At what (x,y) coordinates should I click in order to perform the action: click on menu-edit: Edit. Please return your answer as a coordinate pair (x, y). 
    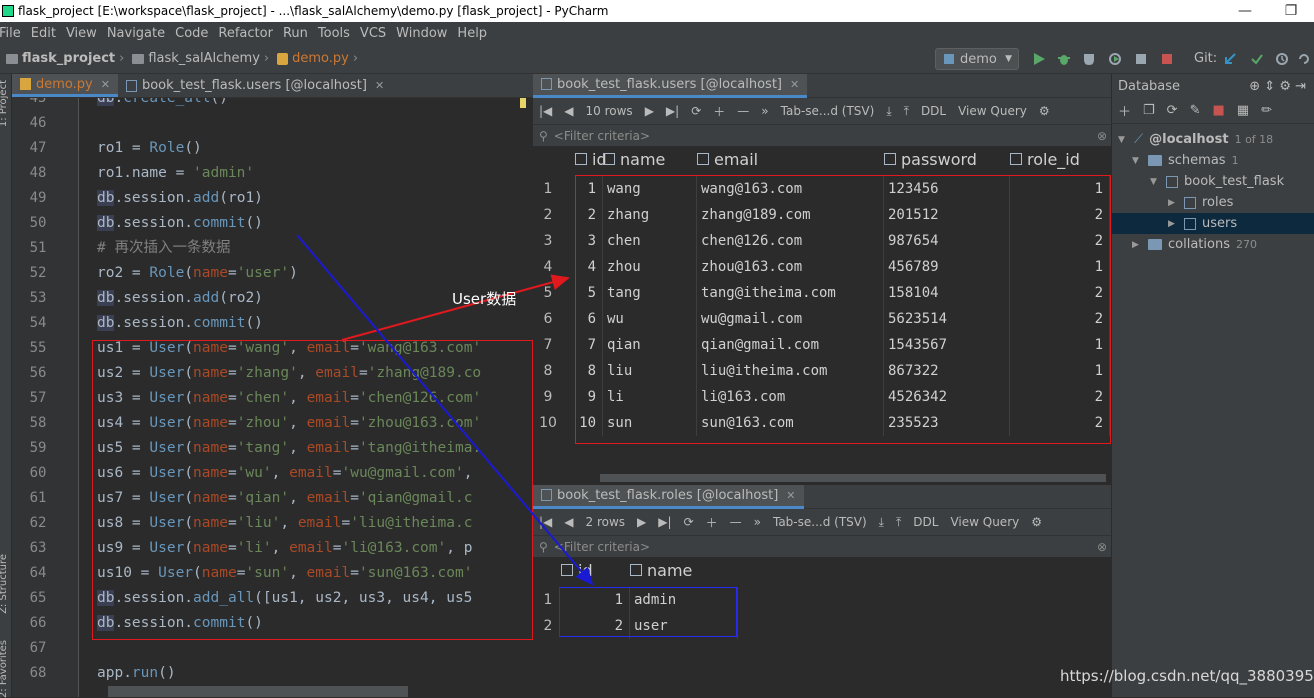
    Looking at the image, I should click on (43, 33).